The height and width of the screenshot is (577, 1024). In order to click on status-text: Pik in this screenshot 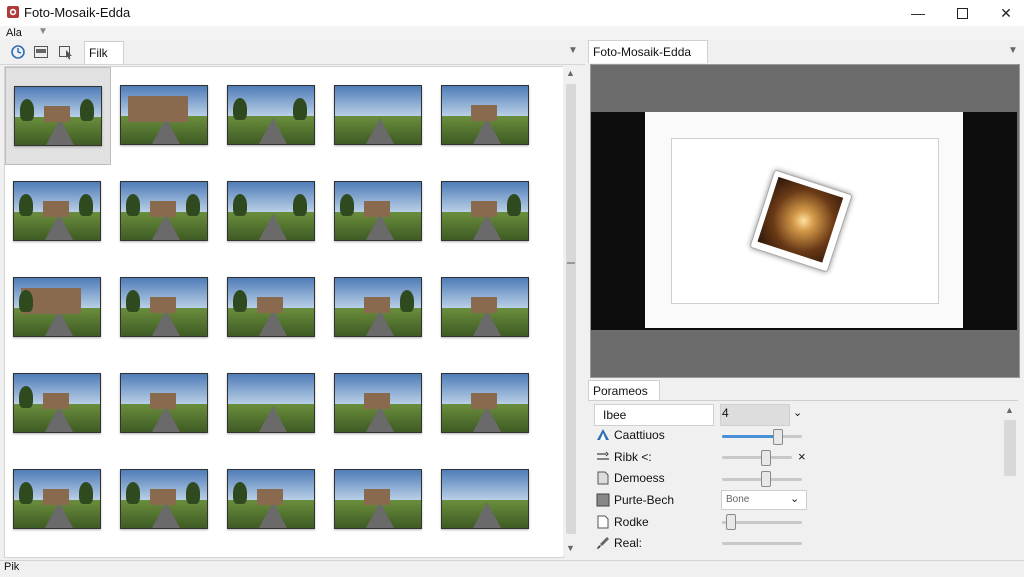, I will do `click(12, 567)`.